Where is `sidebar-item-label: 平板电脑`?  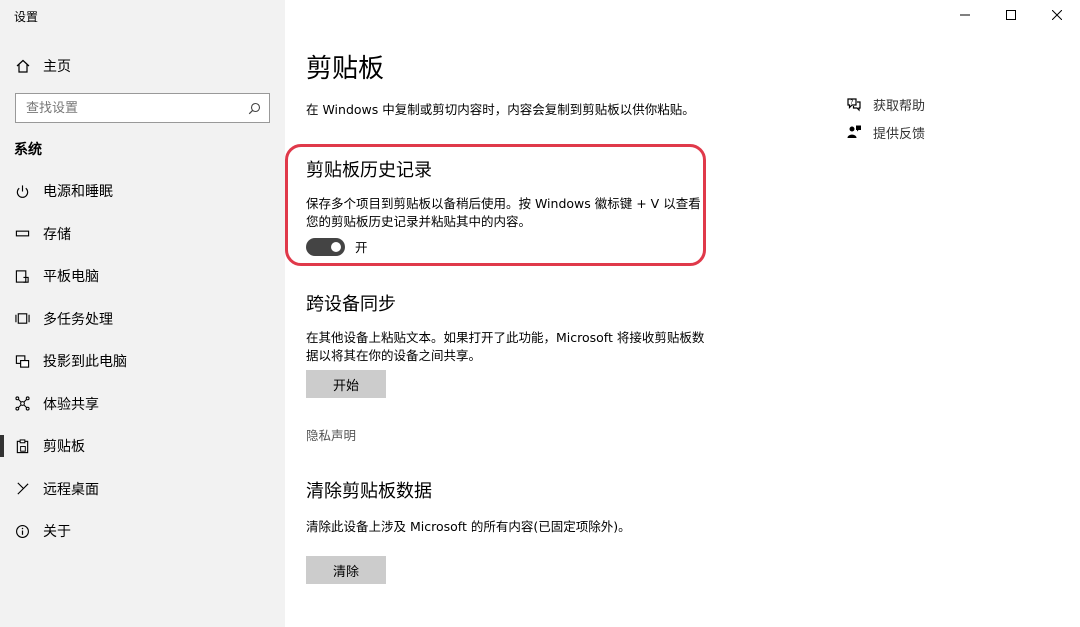 sidebar-item-label: 平板电脑 is located at coordinates (71, 277).